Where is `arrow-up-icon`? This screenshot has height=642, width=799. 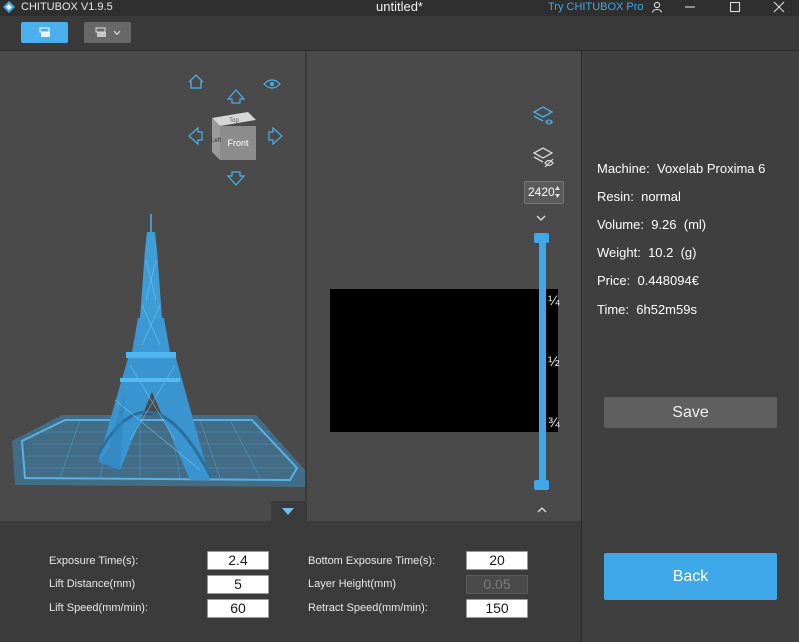 arrow-up-icon is located at coordinates (236, 96).